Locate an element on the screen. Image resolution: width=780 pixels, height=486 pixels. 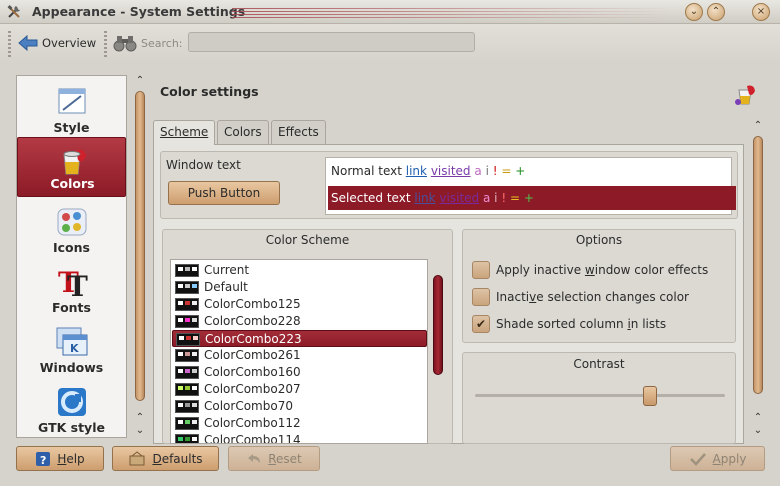
minimize-button: ⌄ is located at coordinates (694, 12).